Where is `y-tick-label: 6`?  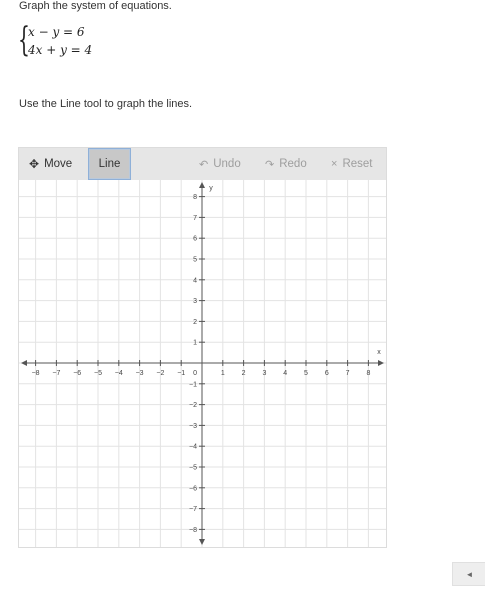 y-tick-label: 6 is located at coordinates (195, 239).